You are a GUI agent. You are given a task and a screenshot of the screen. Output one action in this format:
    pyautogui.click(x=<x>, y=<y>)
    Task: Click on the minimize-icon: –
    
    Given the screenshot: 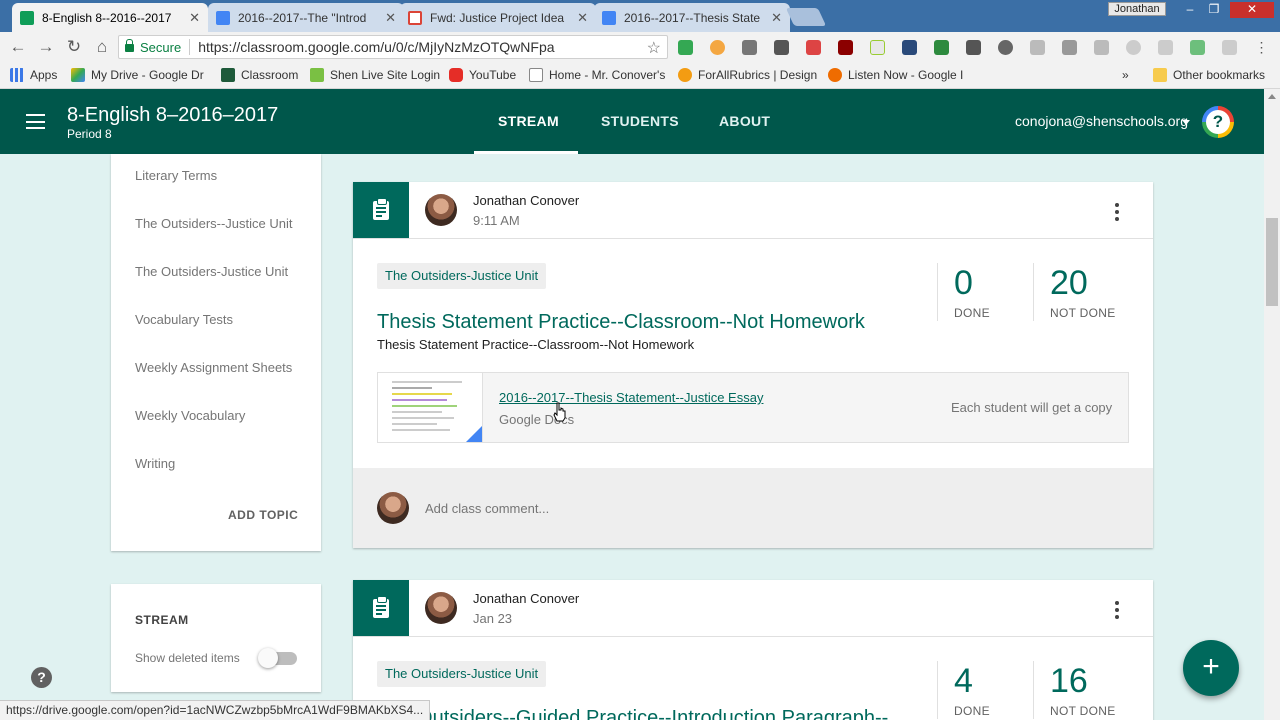 What is the action you would take?
    pyautogui.click(x=1190, y=10)
    